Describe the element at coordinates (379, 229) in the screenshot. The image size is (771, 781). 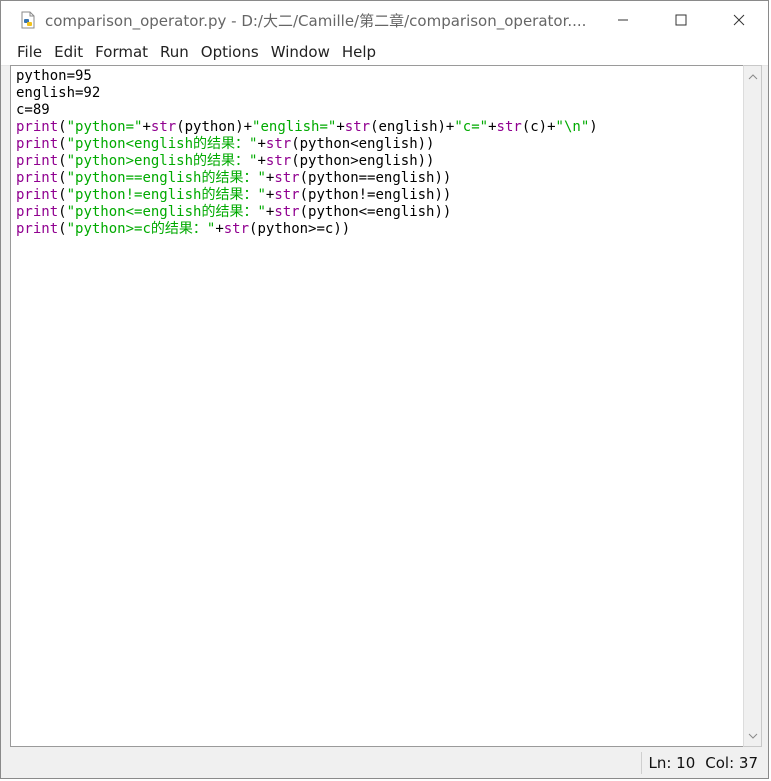
I see `code-line: print("python>=c的结果："+str(python>=c))` at that location.